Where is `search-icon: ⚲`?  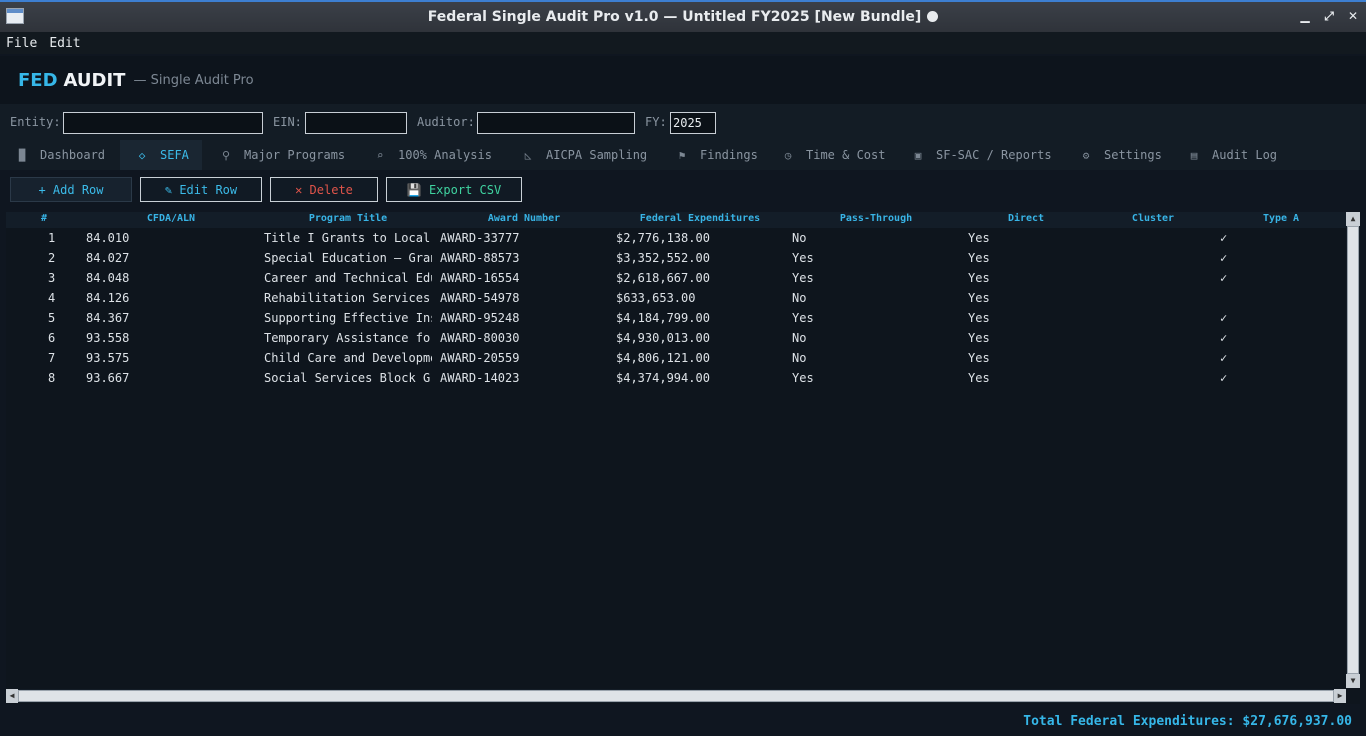 search-icon: ⚲ is located at coordinates (226, 155).